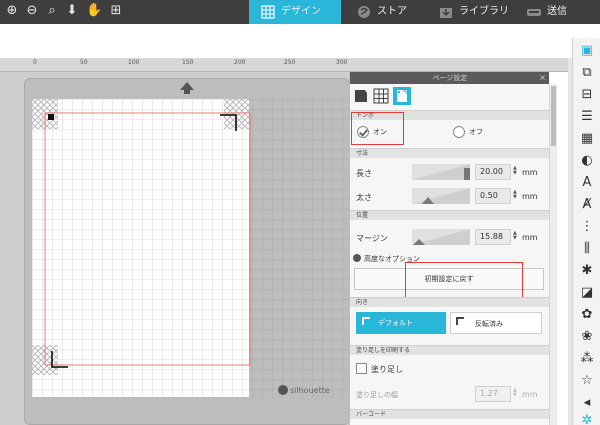 Image resolution: width=600 pixels, height=425 pixels. I want to click on send-to-back-icon: ⧉, so click(587, 73).